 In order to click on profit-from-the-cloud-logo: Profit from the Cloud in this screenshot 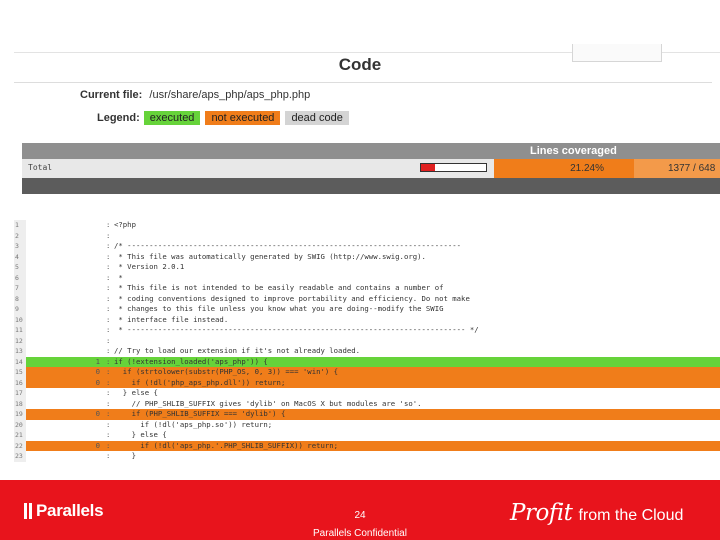, I will do `click(596, 513)`.